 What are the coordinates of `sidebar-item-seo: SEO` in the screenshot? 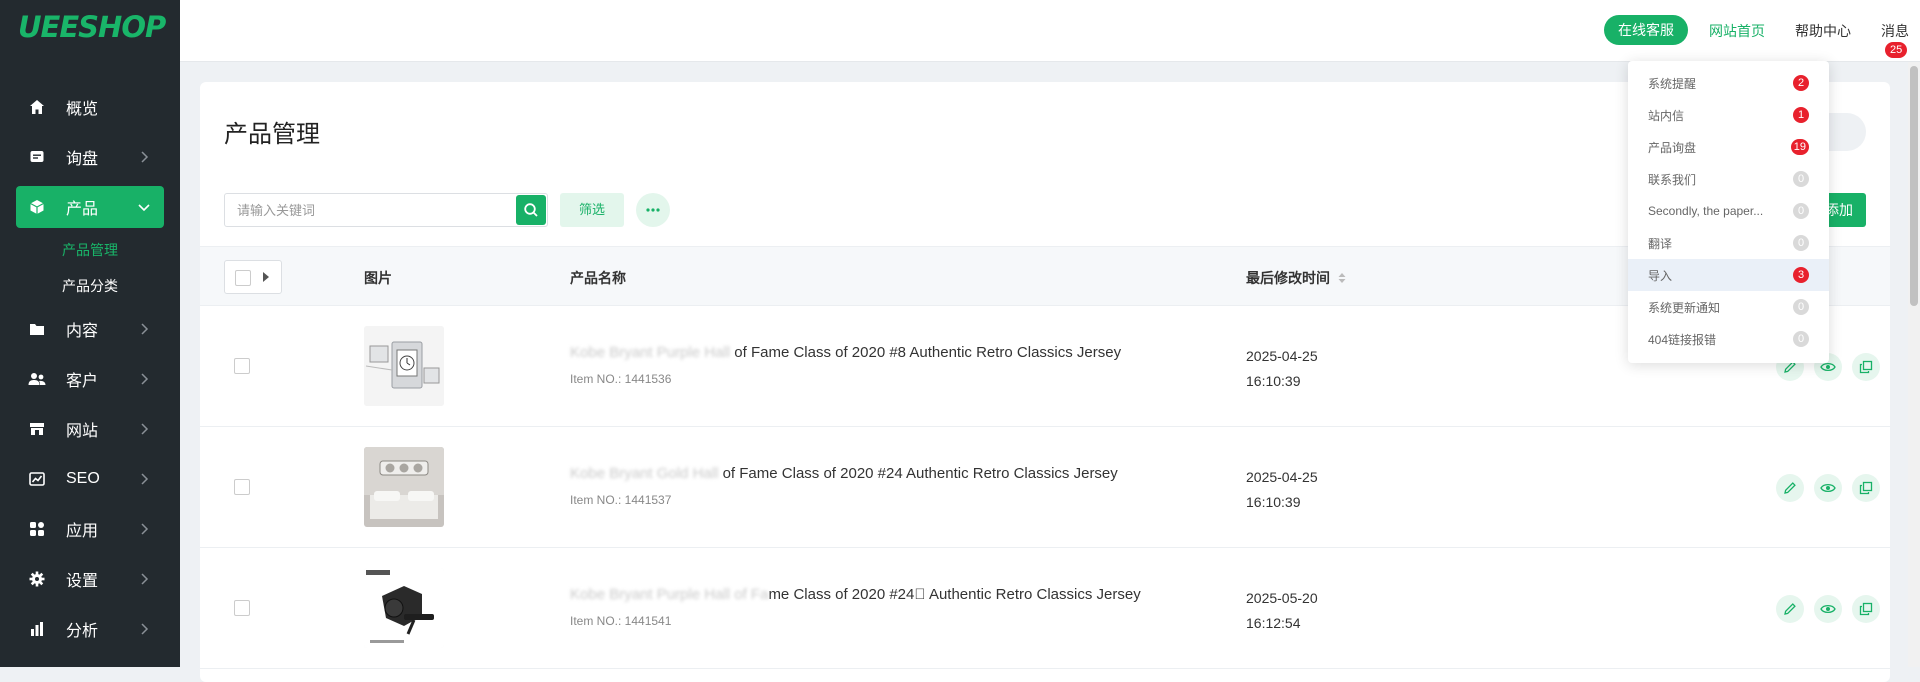 It's located at (90, 479).